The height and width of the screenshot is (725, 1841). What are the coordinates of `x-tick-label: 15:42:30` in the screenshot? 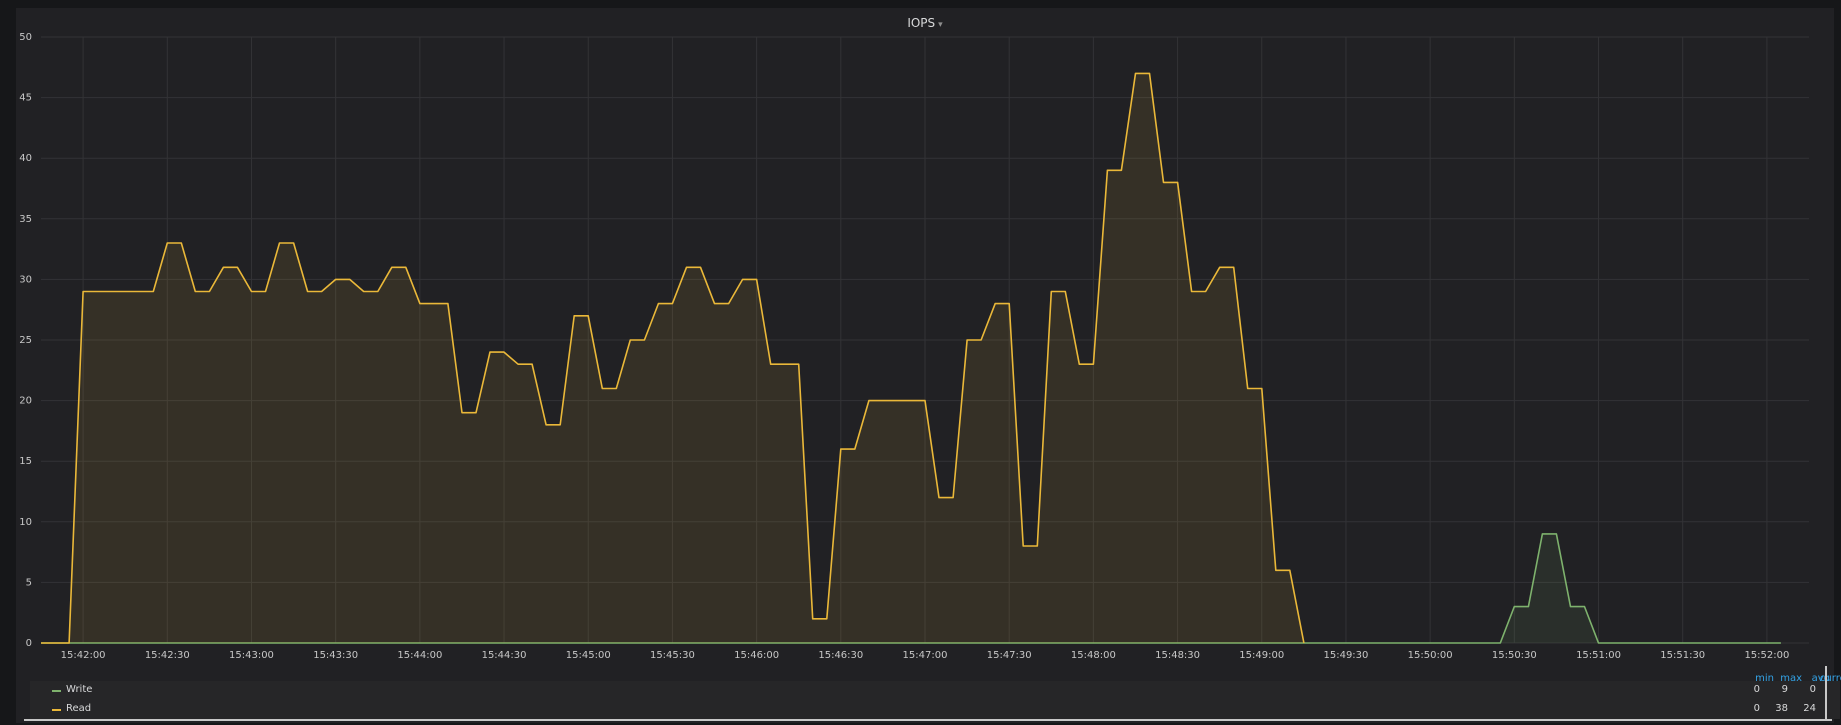 It's located at (167, 655).